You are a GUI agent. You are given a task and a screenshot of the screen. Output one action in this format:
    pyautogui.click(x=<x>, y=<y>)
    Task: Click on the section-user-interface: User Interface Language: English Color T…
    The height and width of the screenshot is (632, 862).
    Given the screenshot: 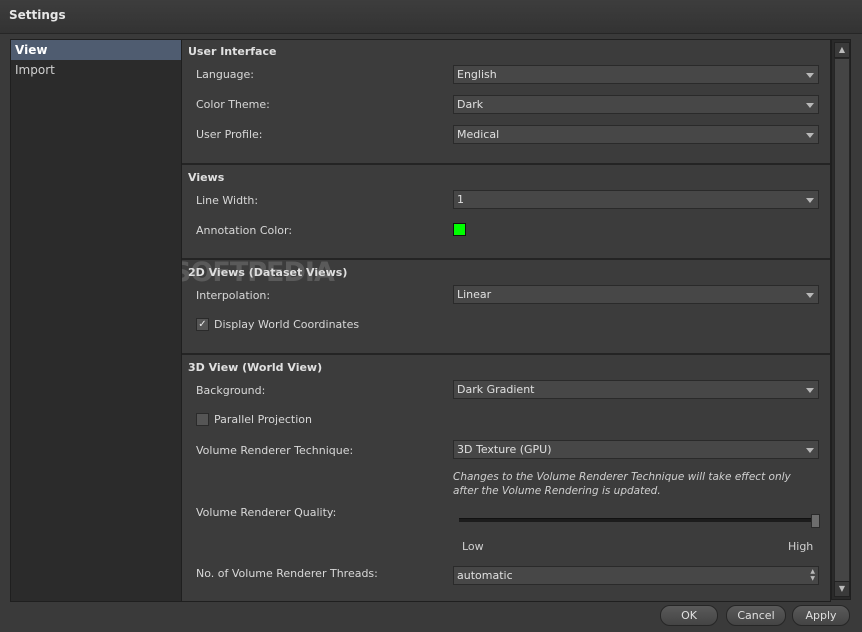 What is the action you would take?
    pyautogui.click(x=506, y=102)
    